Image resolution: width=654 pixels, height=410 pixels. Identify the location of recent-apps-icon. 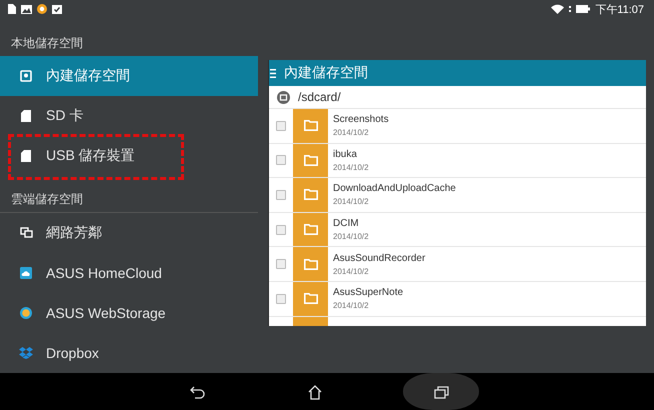
(441, 392).